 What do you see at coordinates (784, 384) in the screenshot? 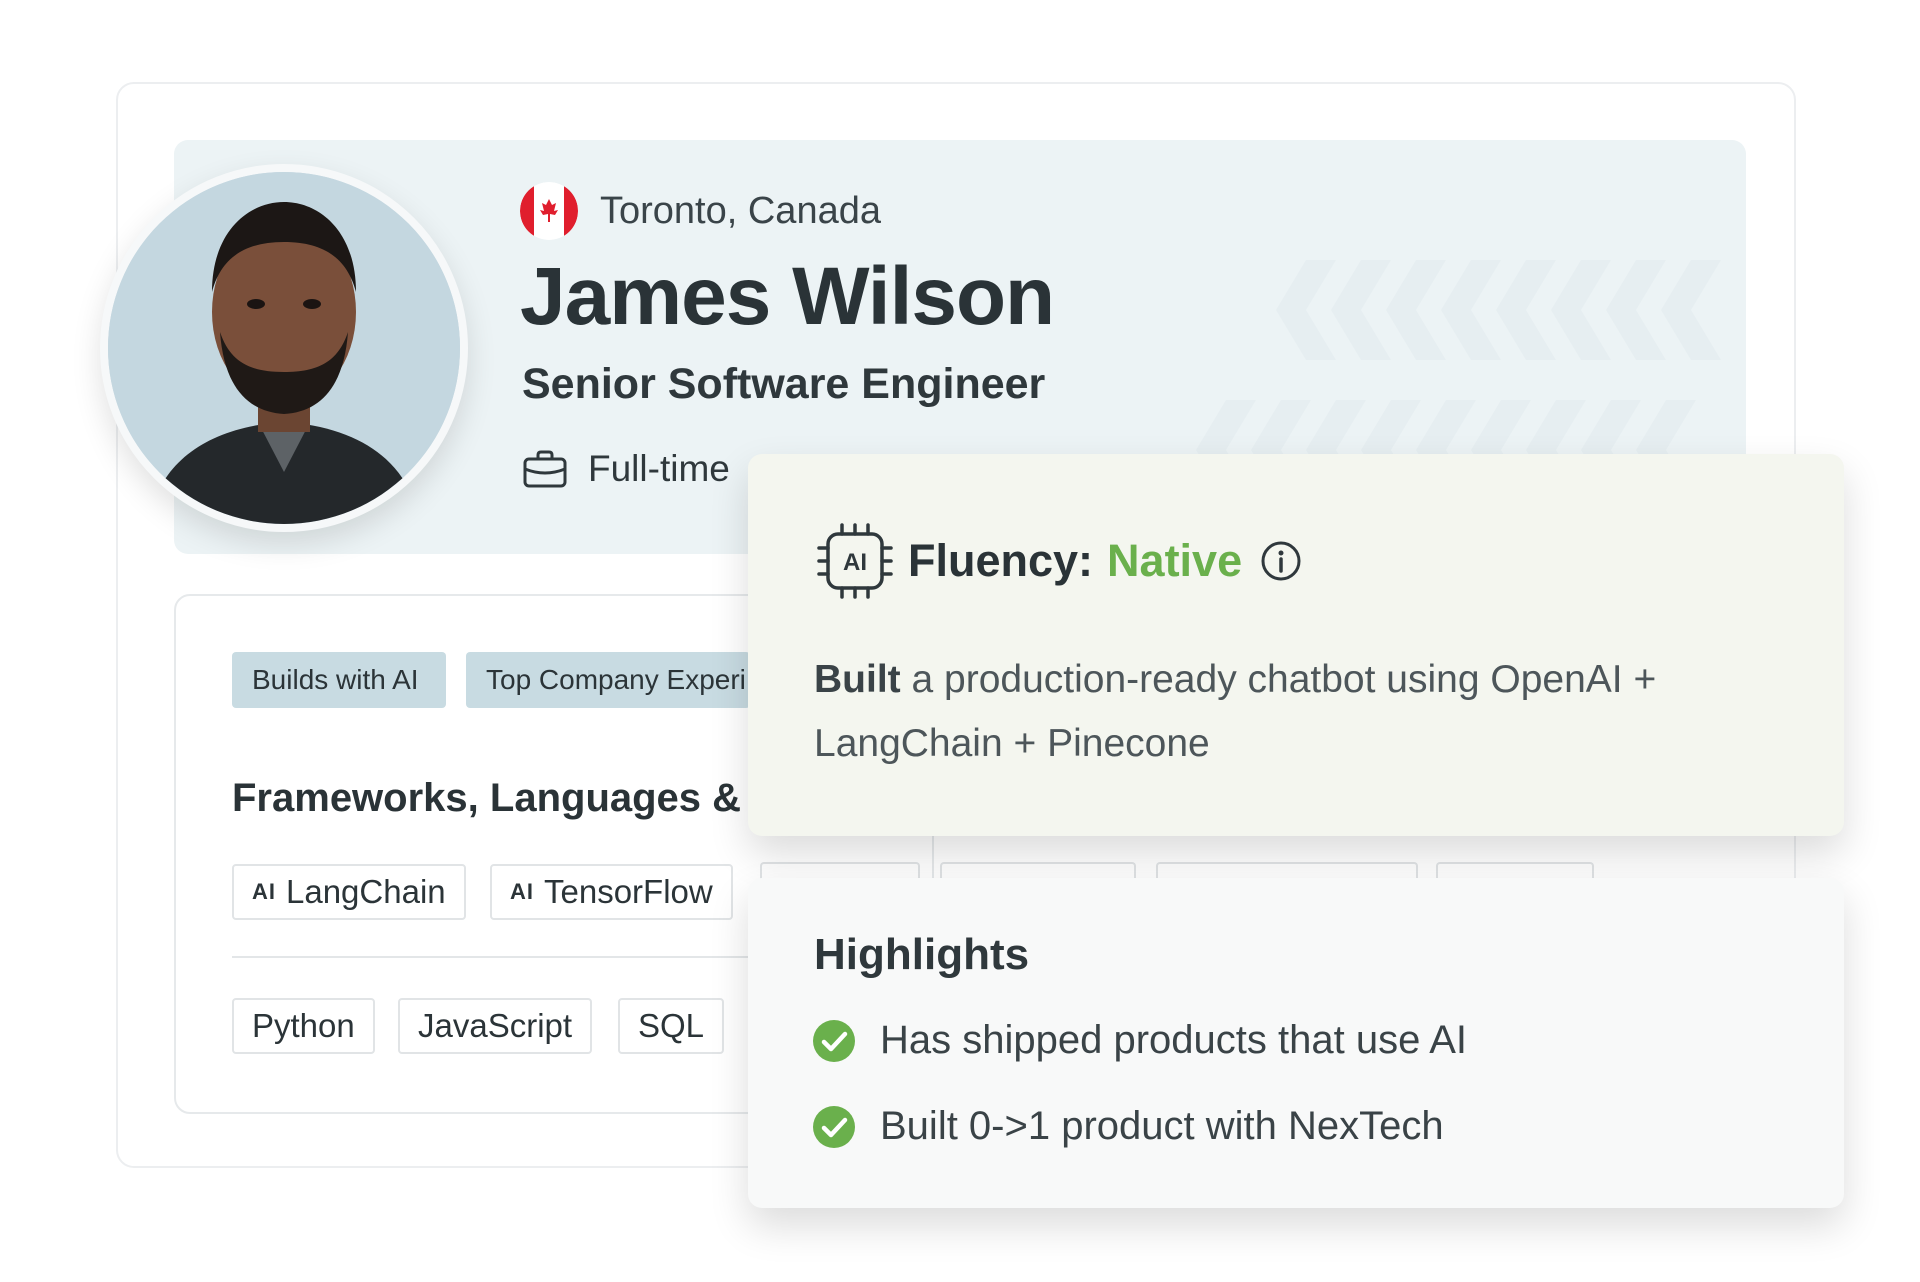
I see `candidate-title: Senior Software Engineer` at bounding box center [784, 384].